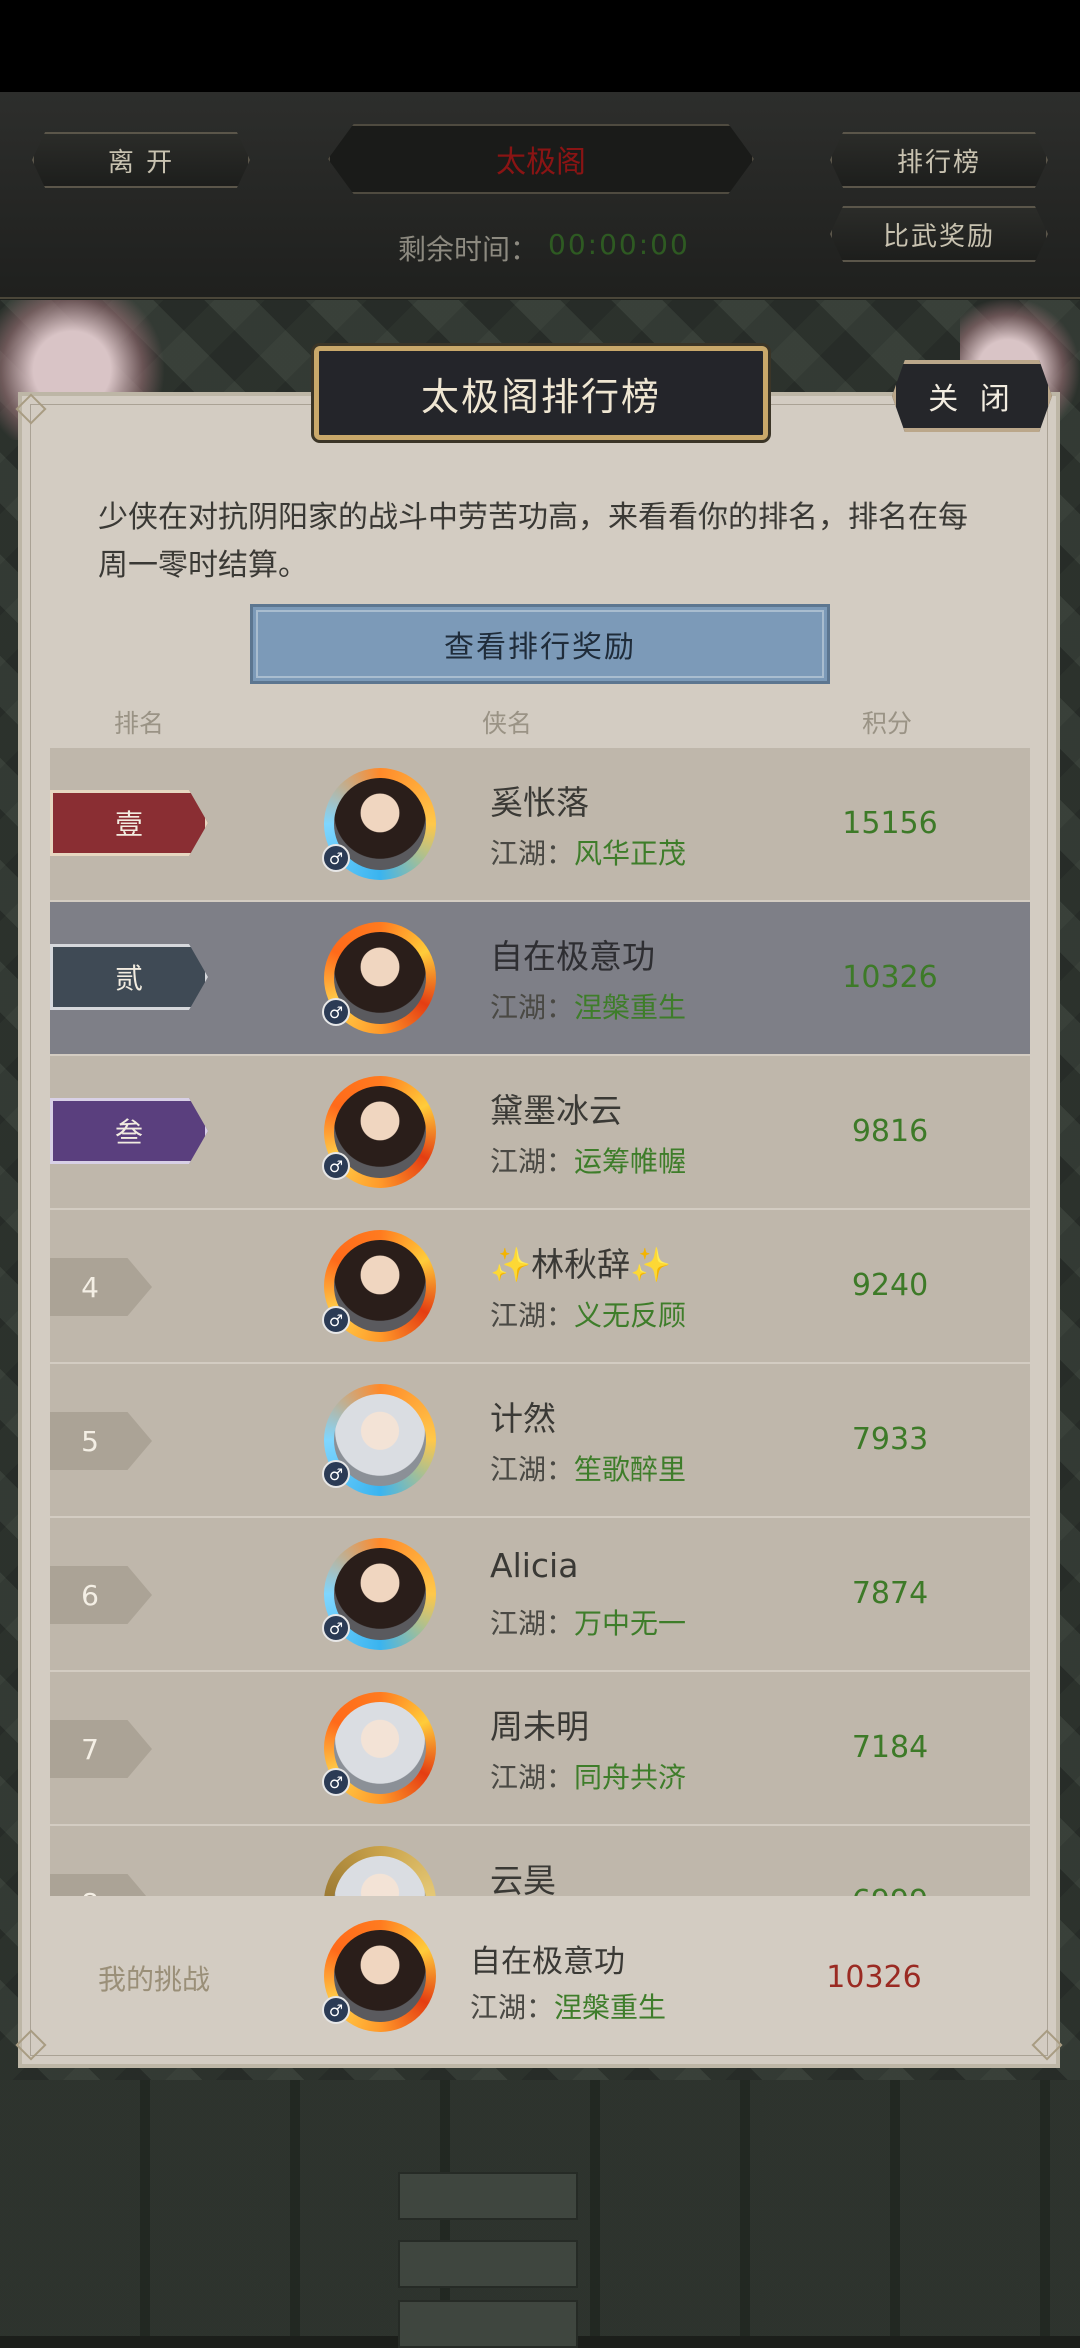 The image size is (1080, 2348). What do you see at coordinates (890, 1285) in the screenshot?
I see `player-score: 9240` at bounding box center [890, 1285].